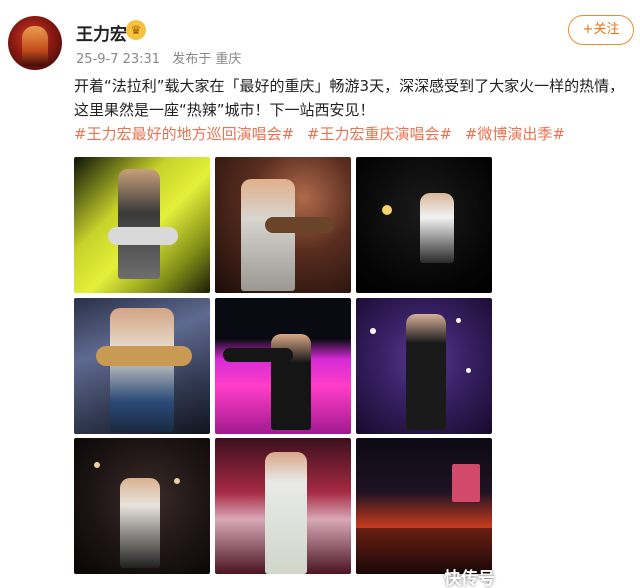 Image resolution: width=640 pixels, height=588 pixels. What do you see at coordinates (379, 134) in the screenshot?
I see `hashtag-link: #王力宏重庆演唱会#` at bounding box center [379, 134].